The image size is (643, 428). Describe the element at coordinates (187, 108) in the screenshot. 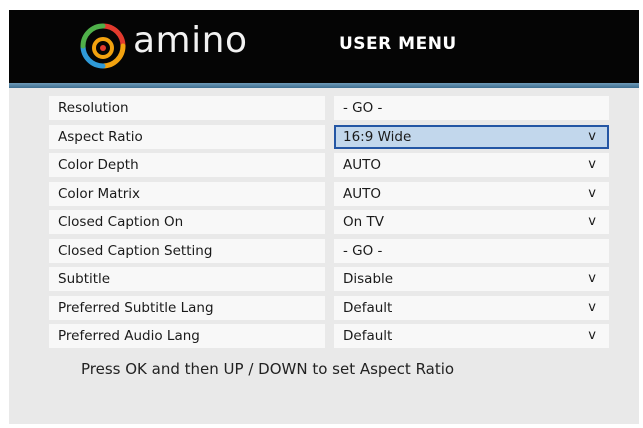

I see `setting-label: Resolution` at that location.